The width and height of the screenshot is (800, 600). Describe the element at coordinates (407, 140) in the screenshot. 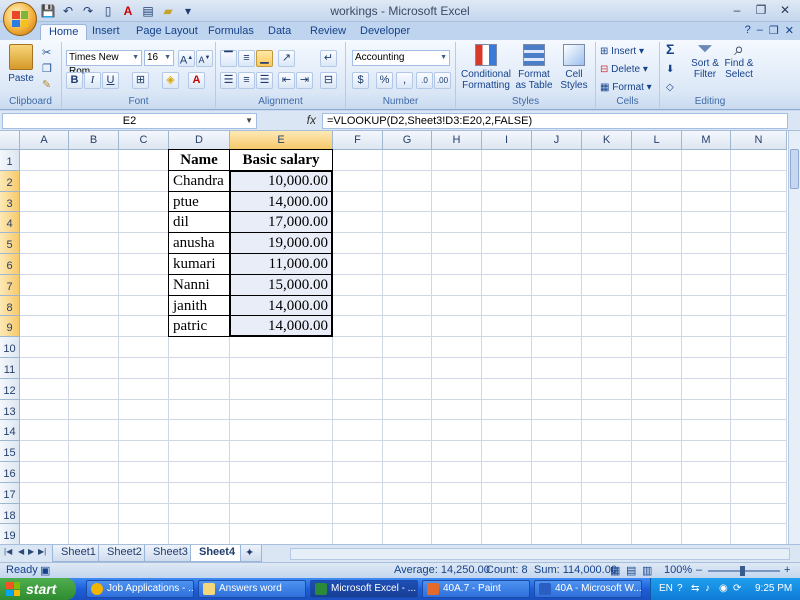

I see `column-header-g: G` at that location.